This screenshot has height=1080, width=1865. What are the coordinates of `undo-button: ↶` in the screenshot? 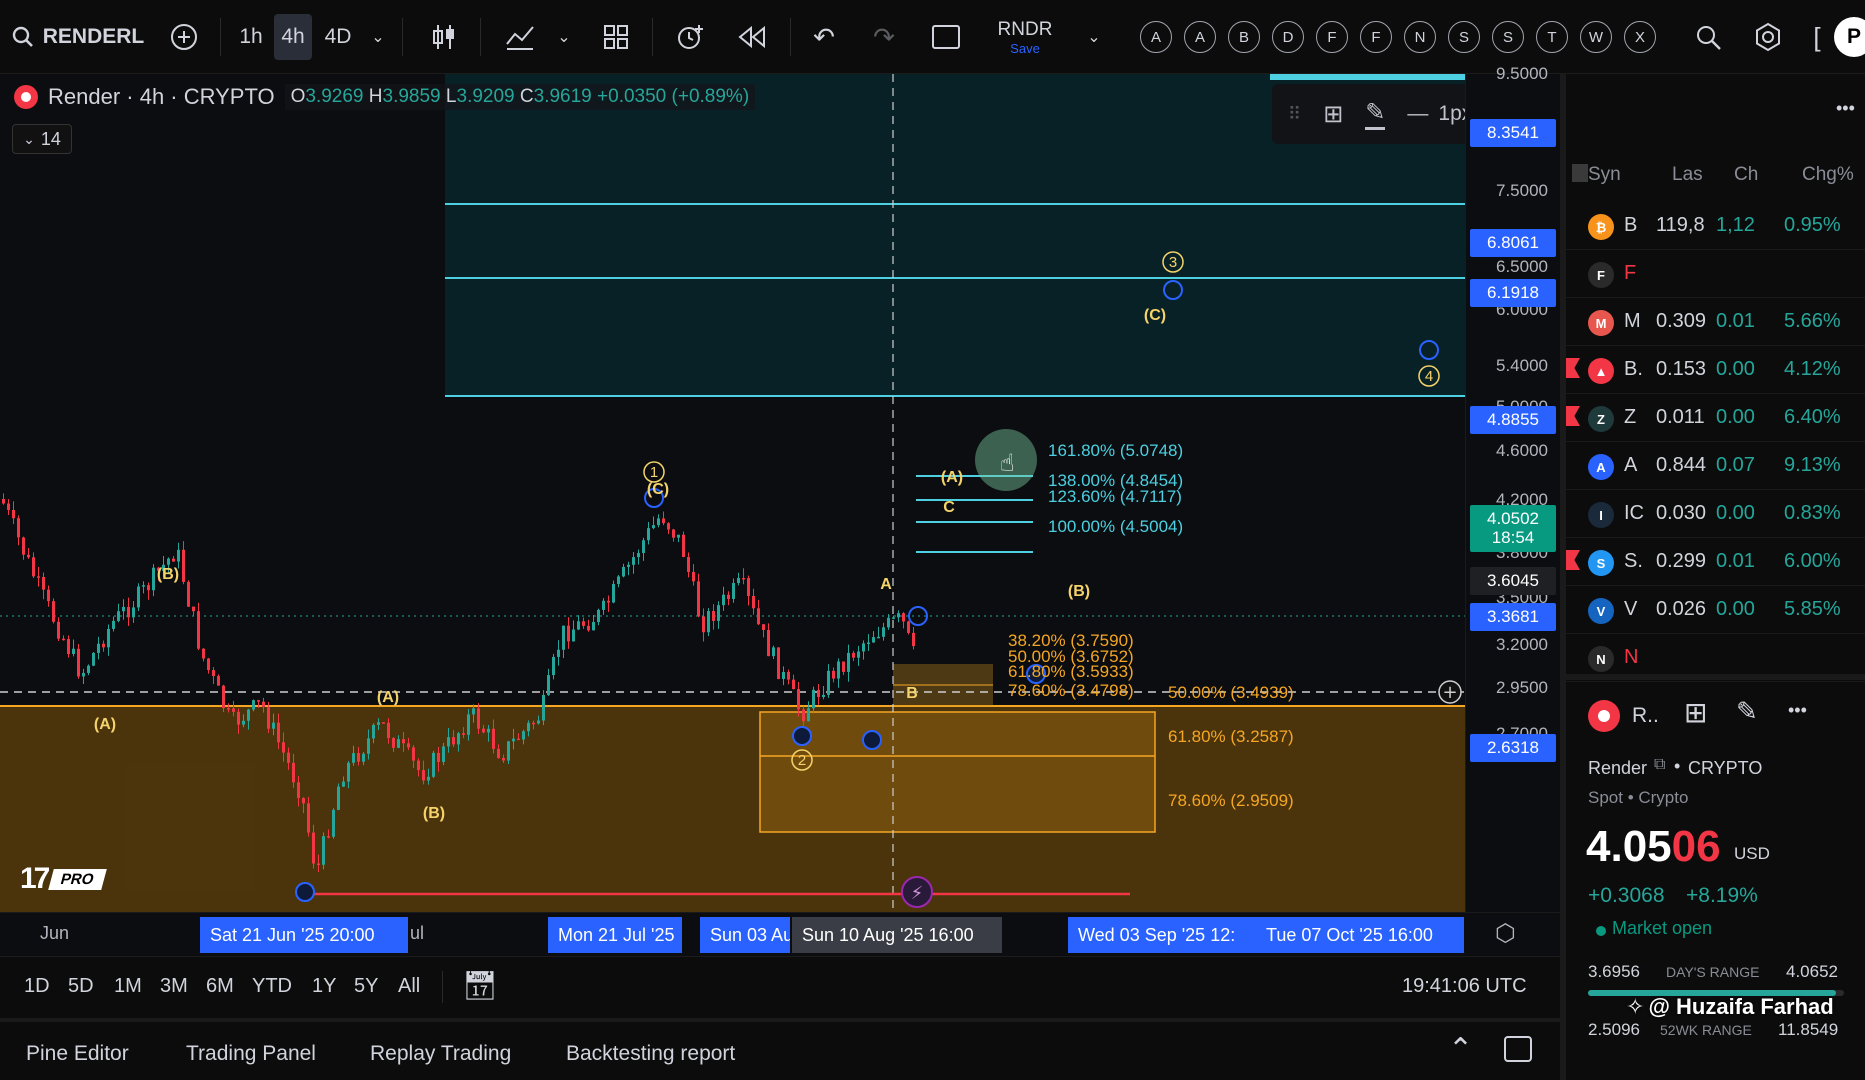 It's located at (824, 37).